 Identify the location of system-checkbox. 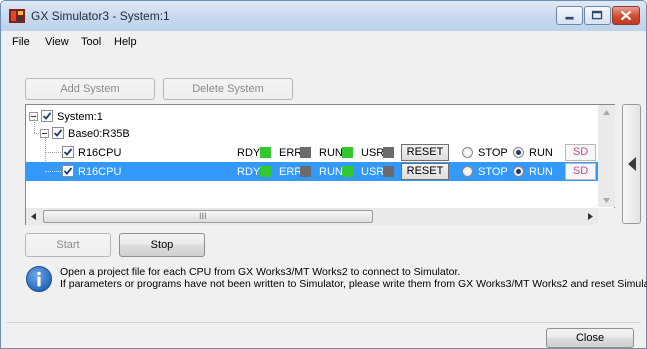
(47, 116).